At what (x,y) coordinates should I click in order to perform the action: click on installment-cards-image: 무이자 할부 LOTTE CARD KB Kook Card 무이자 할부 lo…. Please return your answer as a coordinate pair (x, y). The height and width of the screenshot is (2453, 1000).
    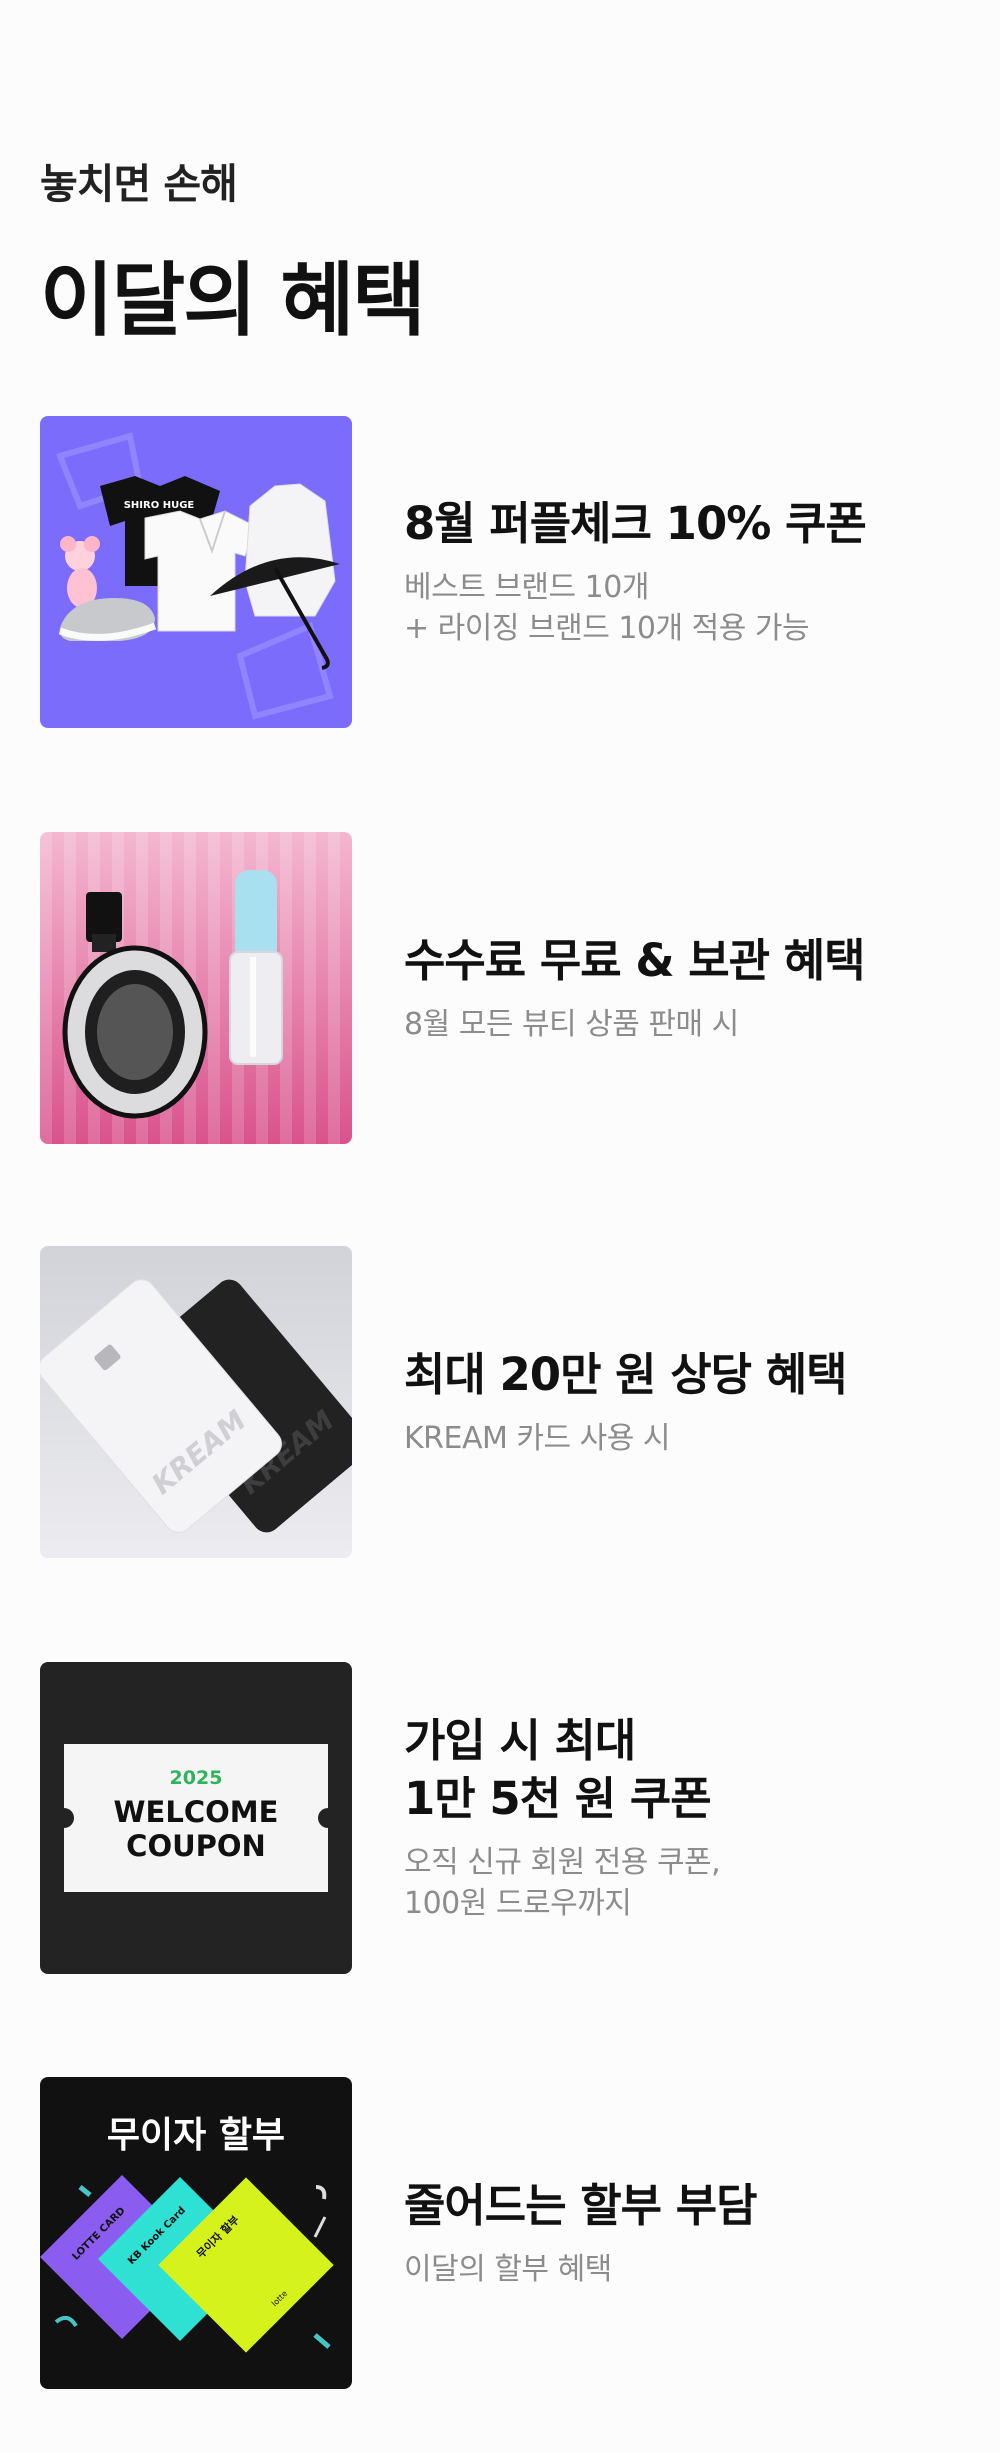
    Looking at the image, I should click on (196, 2233).